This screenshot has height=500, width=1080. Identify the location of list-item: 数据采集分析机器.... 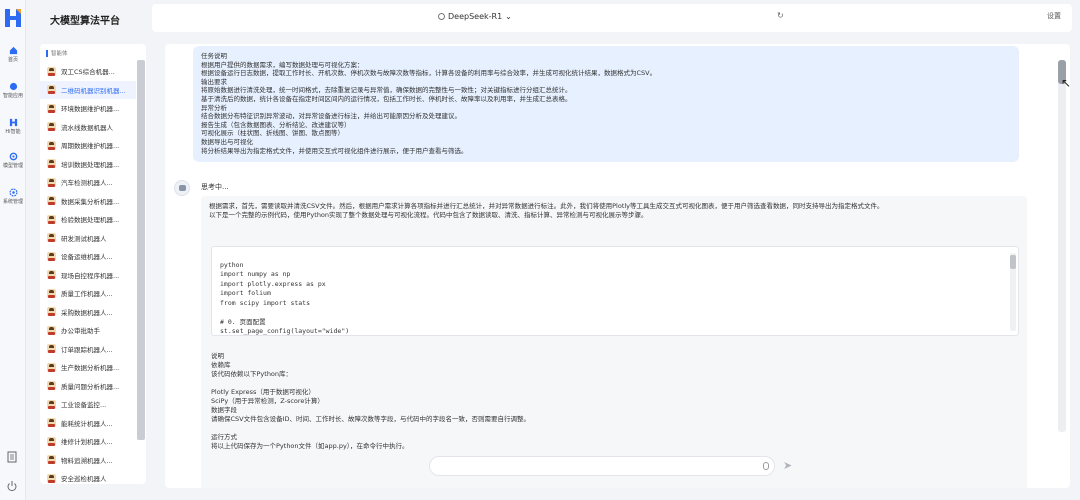
(88, 201).